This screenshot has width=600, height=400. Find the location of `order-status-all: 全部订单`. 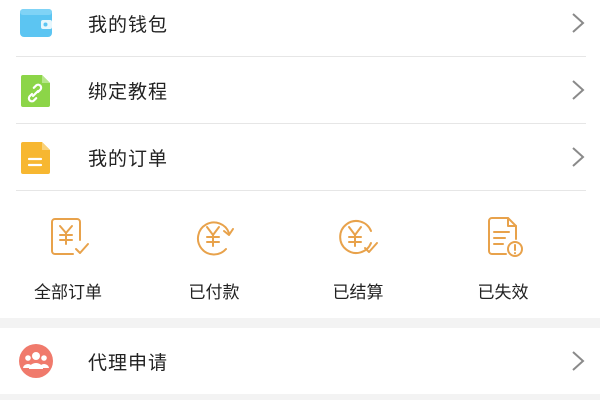

order-status-all: 全部订单 is located at coordinates (68, 257).